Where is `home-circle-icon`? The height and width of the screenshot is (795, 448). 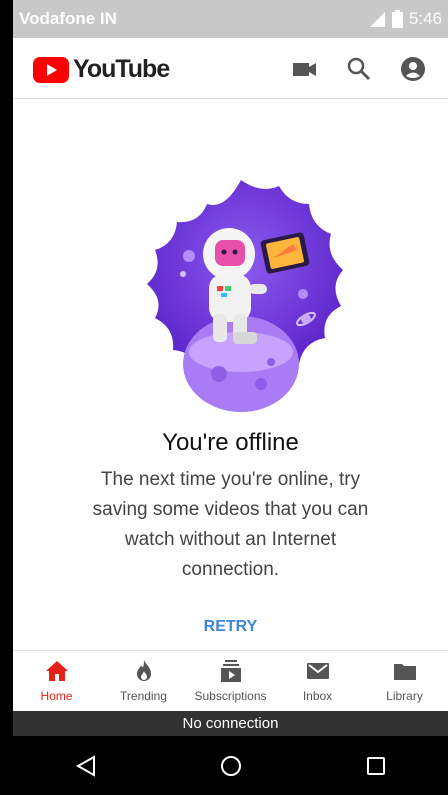
home-circle-icon is located at coordinates (230, 765).